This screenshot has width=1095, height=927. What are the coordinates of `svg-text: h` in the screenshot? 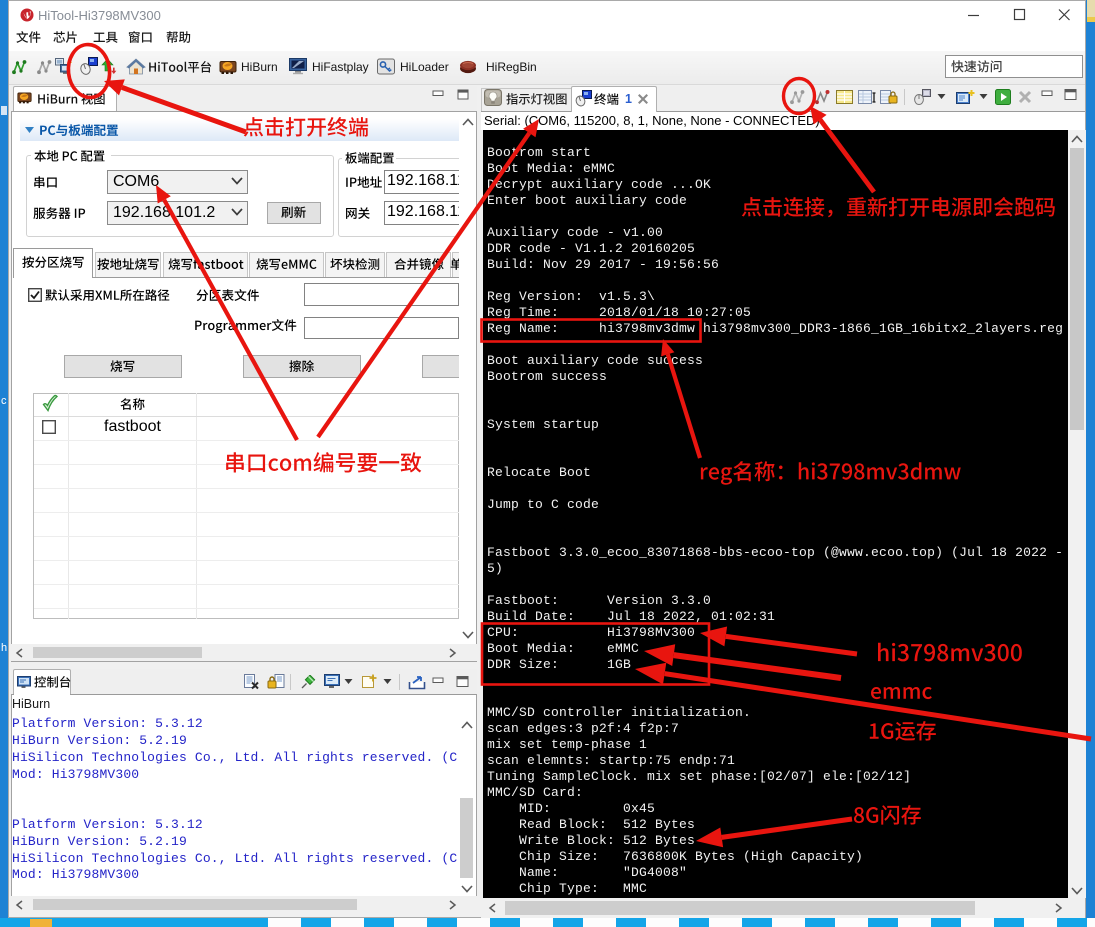 It's located at (4, 648).